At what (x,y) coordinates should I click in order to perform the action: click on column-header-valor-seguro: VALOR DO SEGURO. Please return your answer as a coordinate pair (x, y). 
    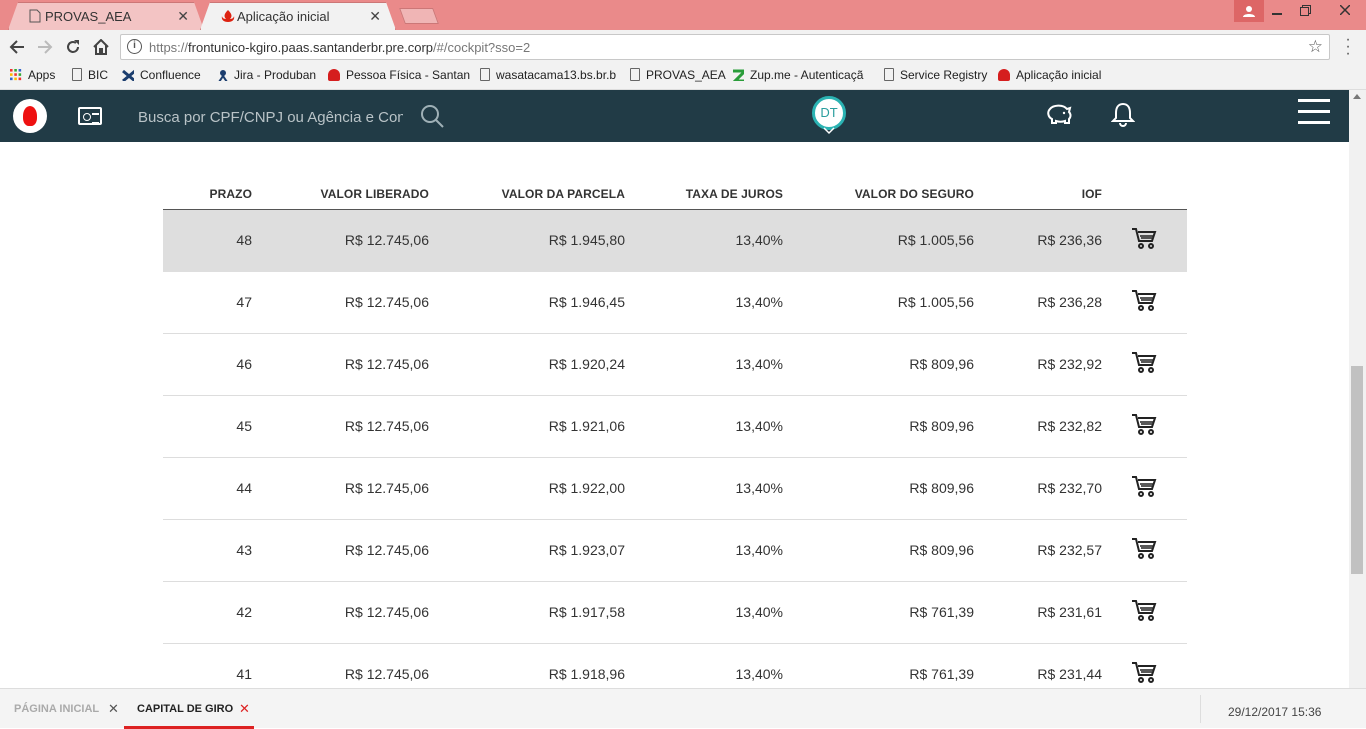
    Looking at the image, I should click on (914, 194).